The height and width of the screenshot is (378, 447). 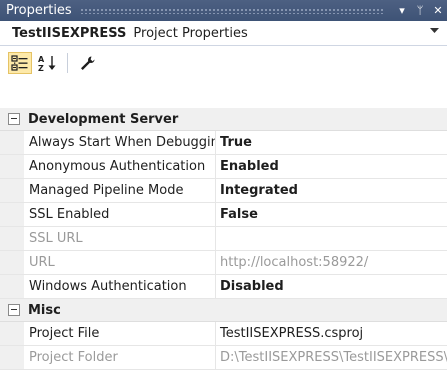 I want to click on property-value: http://localhost:58922/, so click(x=294, y=262).